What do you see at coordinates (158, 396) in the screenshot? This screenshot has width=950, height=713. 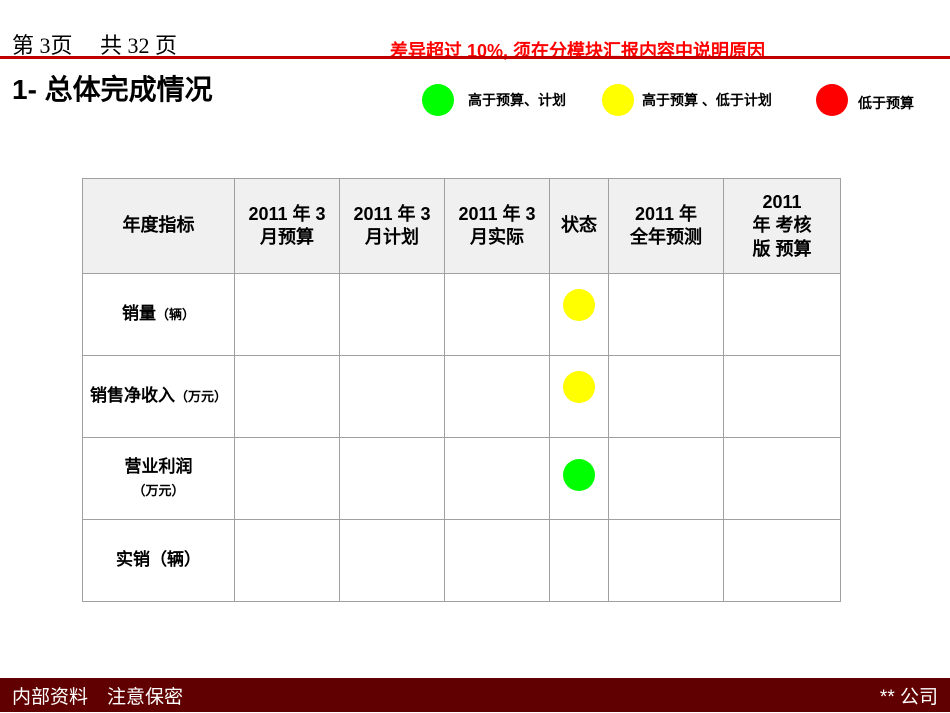 I see `row-label: 销售净收入（万元）` at bounding box center [158, 396].